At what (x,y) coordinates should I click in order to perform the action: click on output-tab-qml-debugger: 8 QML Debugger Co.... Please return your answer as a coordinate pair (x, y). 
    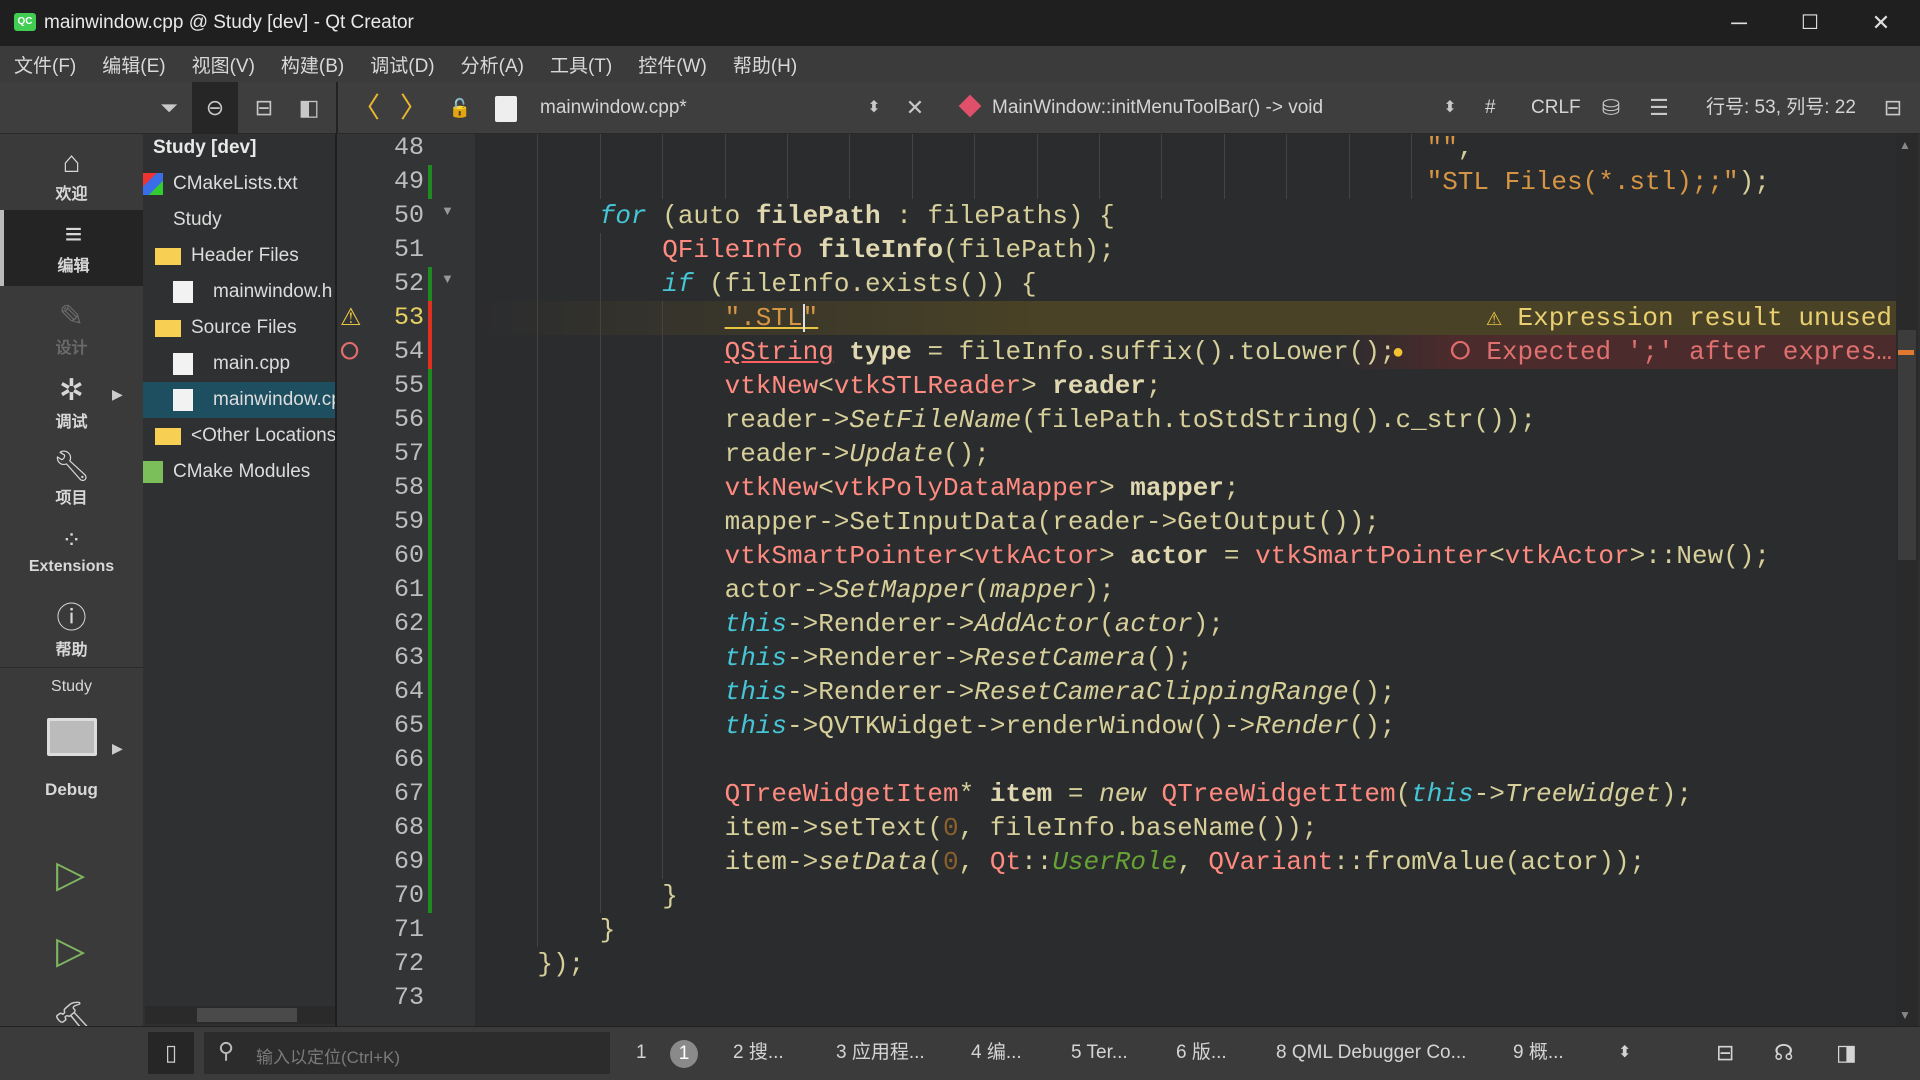
    Looking at the image, I should click on (1371, 1053).